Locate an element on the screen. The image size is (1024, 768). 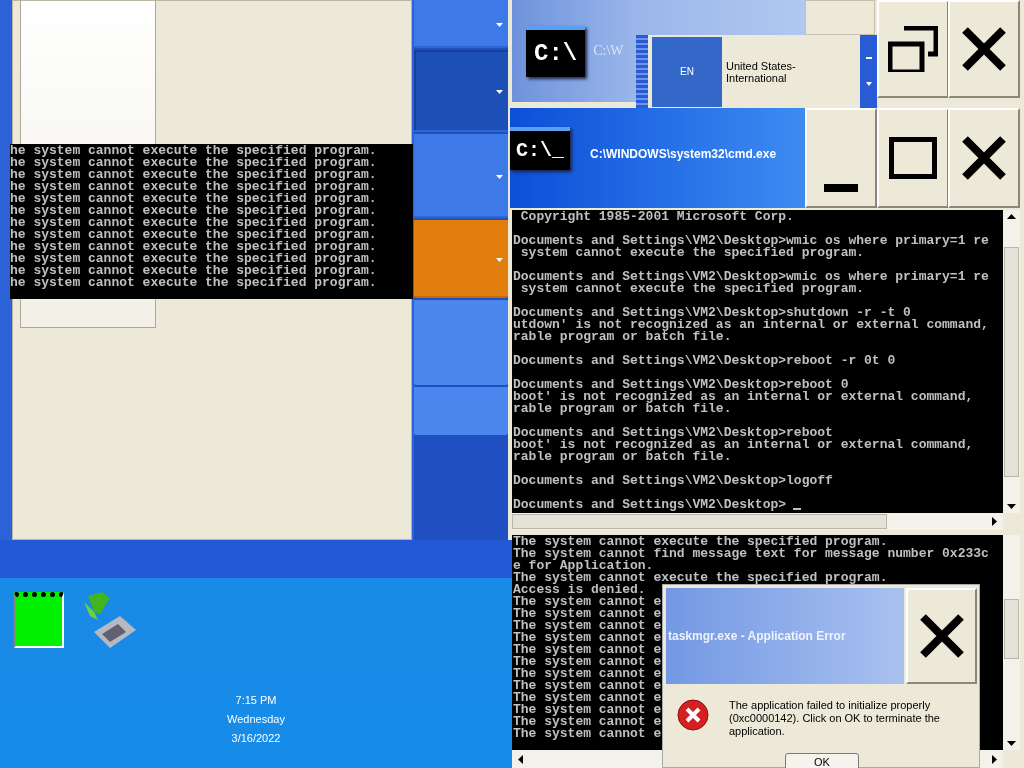
keyboard-layout: United States-International is located at coordinates (791, 71).